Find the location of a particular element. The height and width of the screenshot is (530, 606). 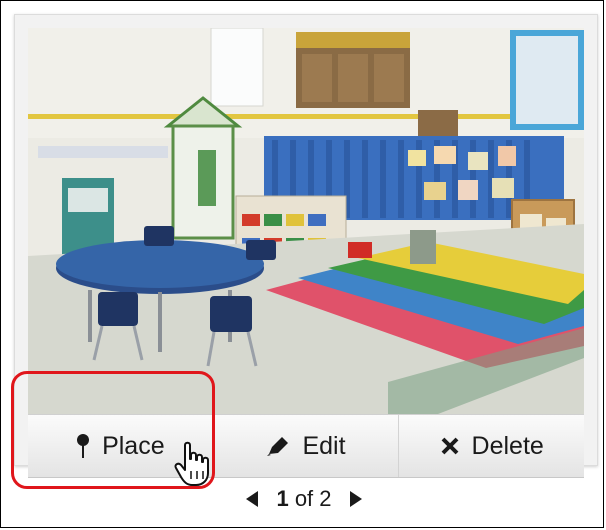

triangle-left-icon is located at coordinates (252, 499).